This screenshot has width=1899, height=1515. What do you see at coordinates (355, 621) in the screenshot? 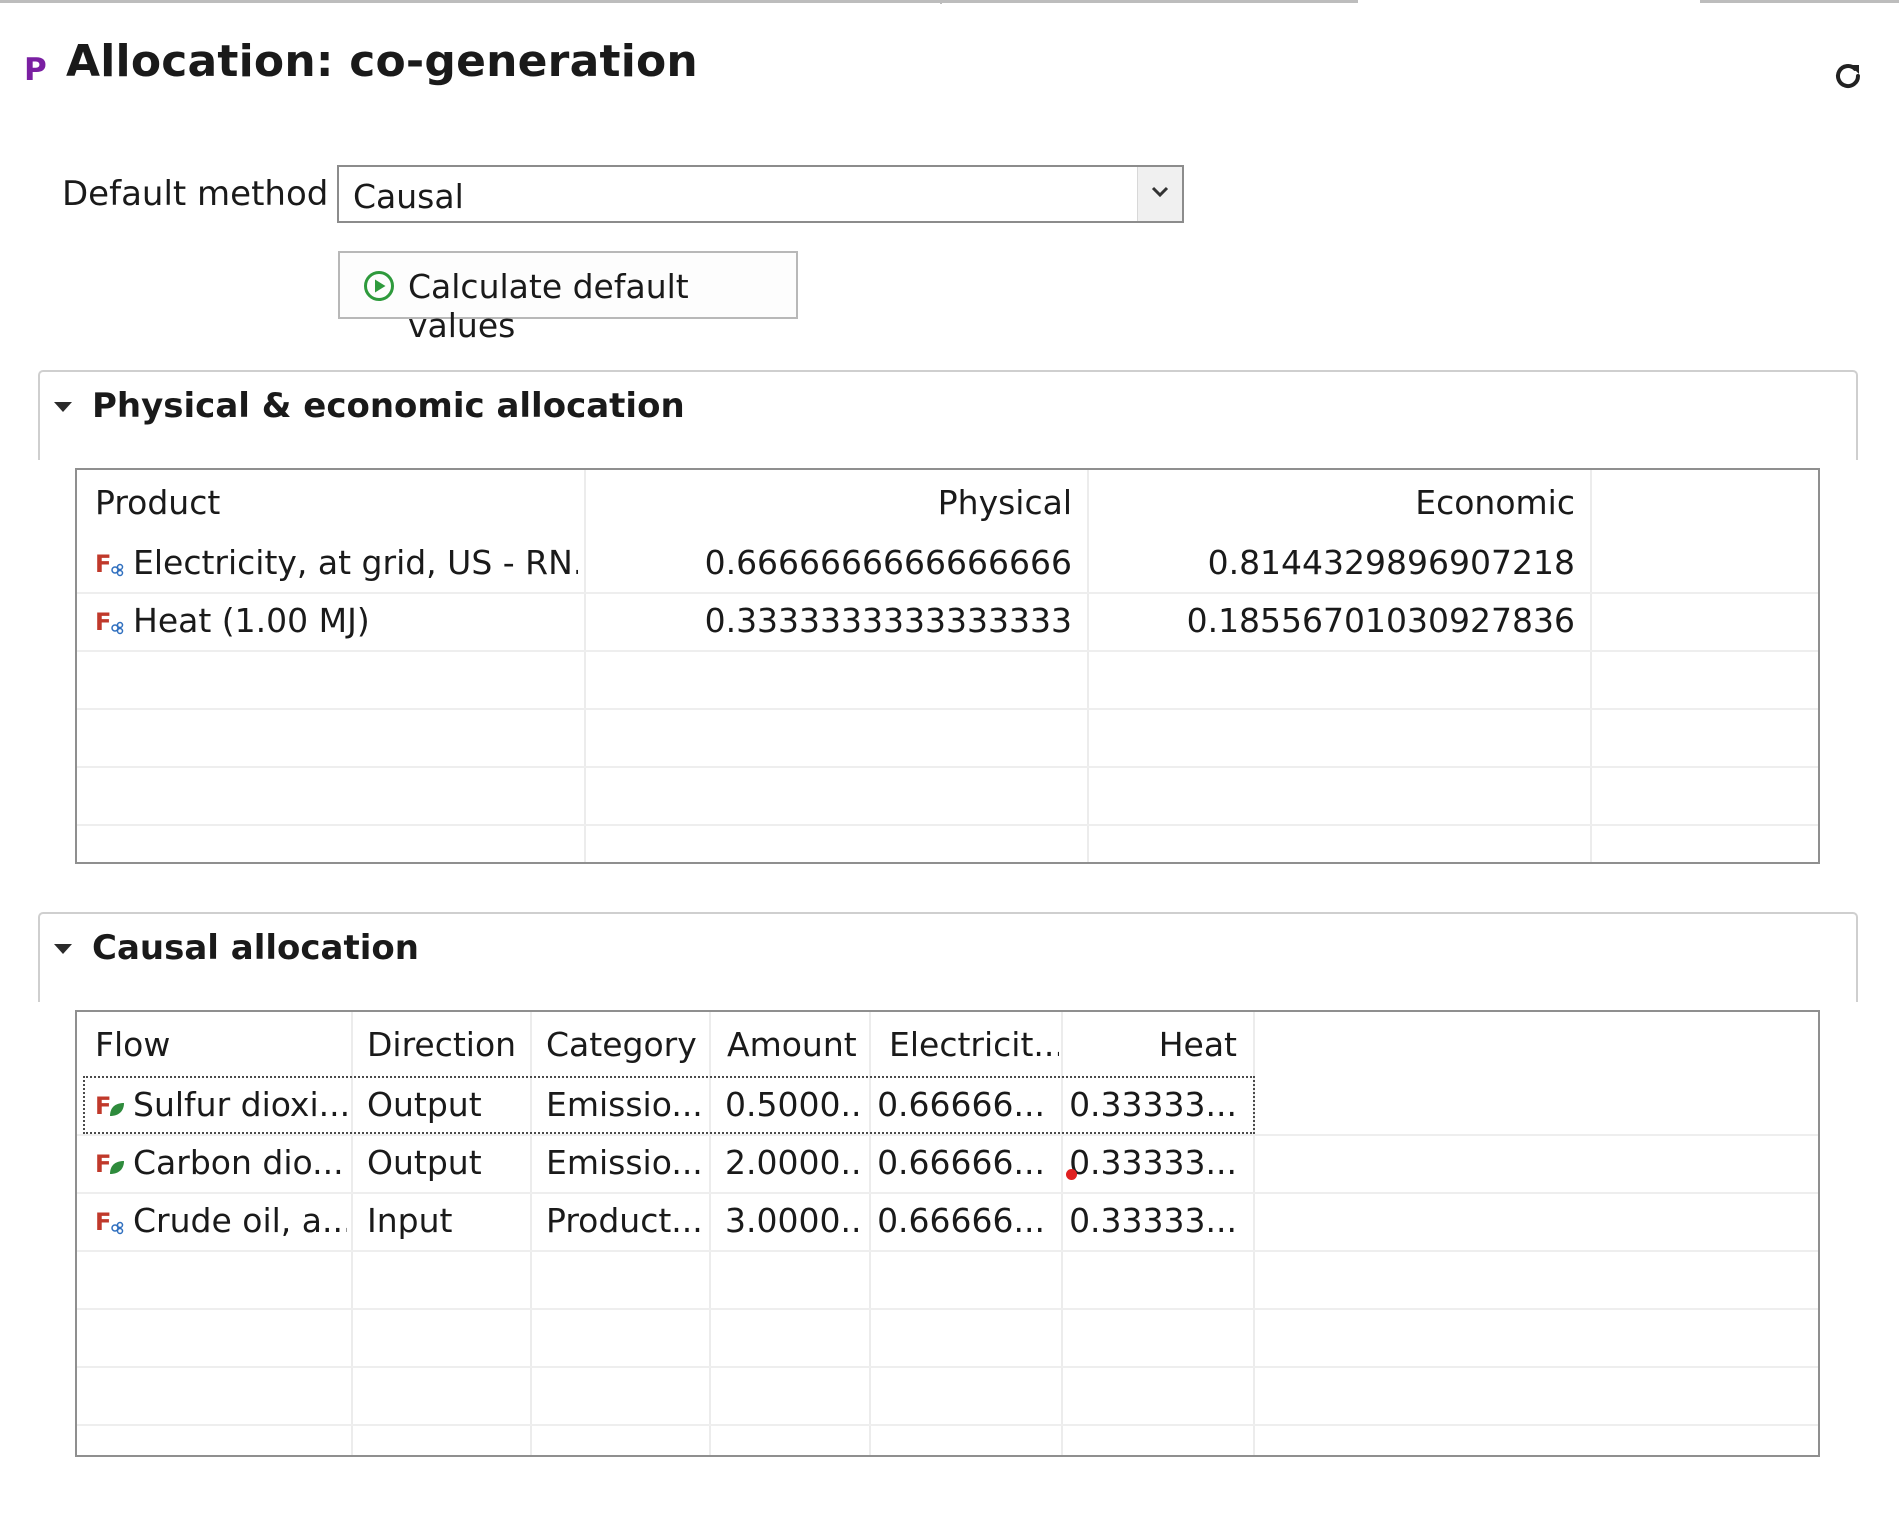
I see `table-cell-product: Heat (1.00 MJ)` at bounding box center [355, 621].